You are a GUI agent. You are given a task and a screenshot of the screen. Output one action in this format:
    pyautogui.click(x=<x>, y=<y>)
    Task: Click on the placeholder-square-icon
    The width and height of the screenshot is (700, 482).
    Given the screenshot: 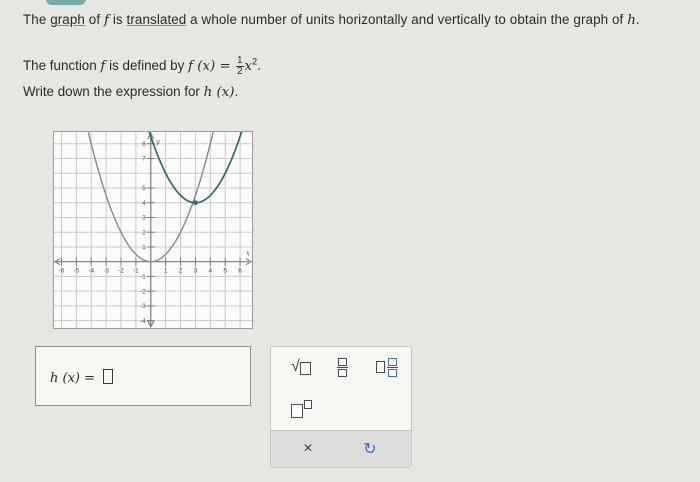 What is the action you would take?
    pyautogui.click(x=305, y=368)
    